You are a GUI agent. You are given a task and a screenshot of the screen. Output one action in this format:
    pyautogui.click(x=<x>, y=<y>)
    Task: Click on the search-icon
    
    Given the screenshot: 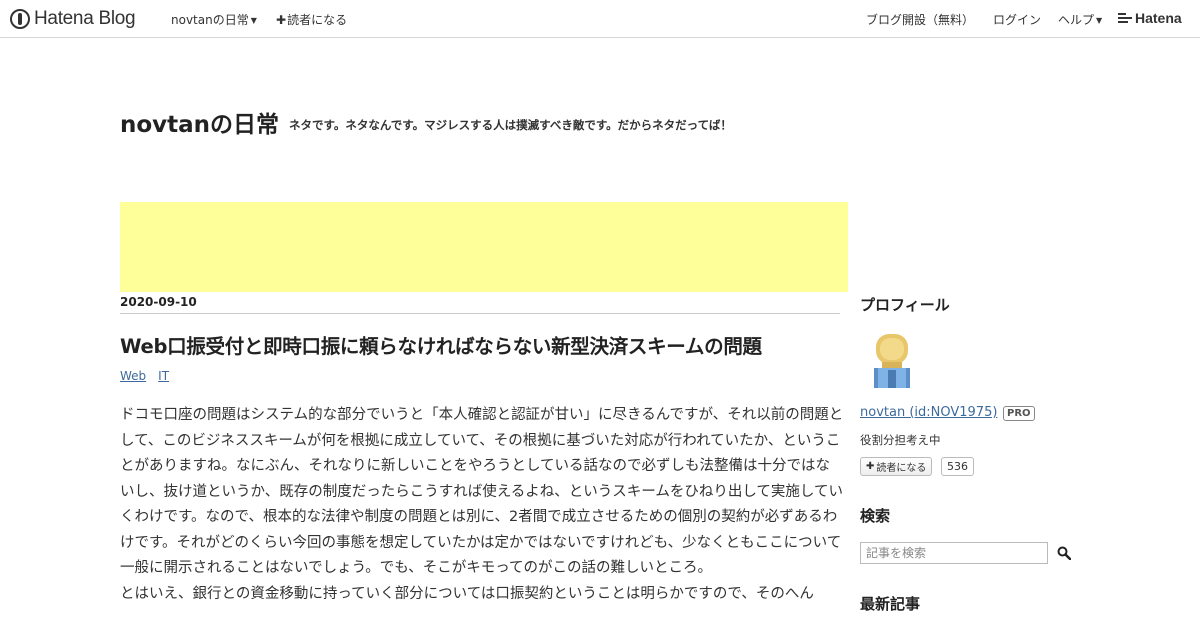 What is the action you would take?
    pyautogui.click(x=1064, y=553)
    